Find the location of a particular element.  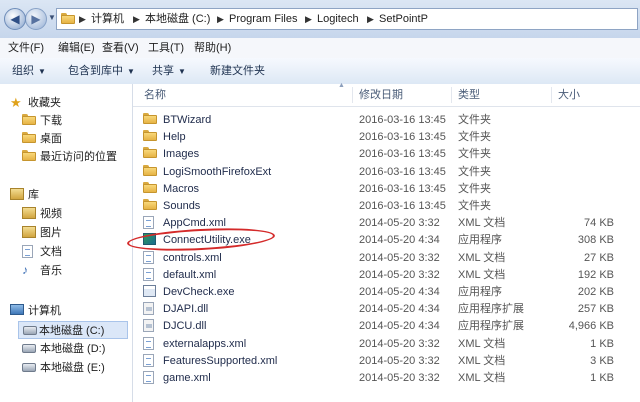

column-header-date: 修改日期 is located at coordinates (381, 95).